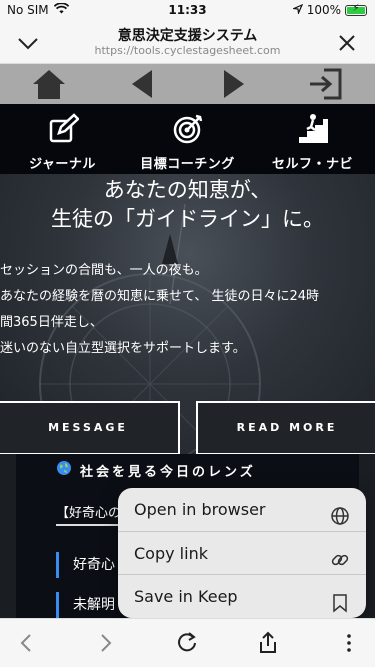  Describe the element at coordinates (143, 84) in the screenshot. I see `back-arrow-icon` at that location.